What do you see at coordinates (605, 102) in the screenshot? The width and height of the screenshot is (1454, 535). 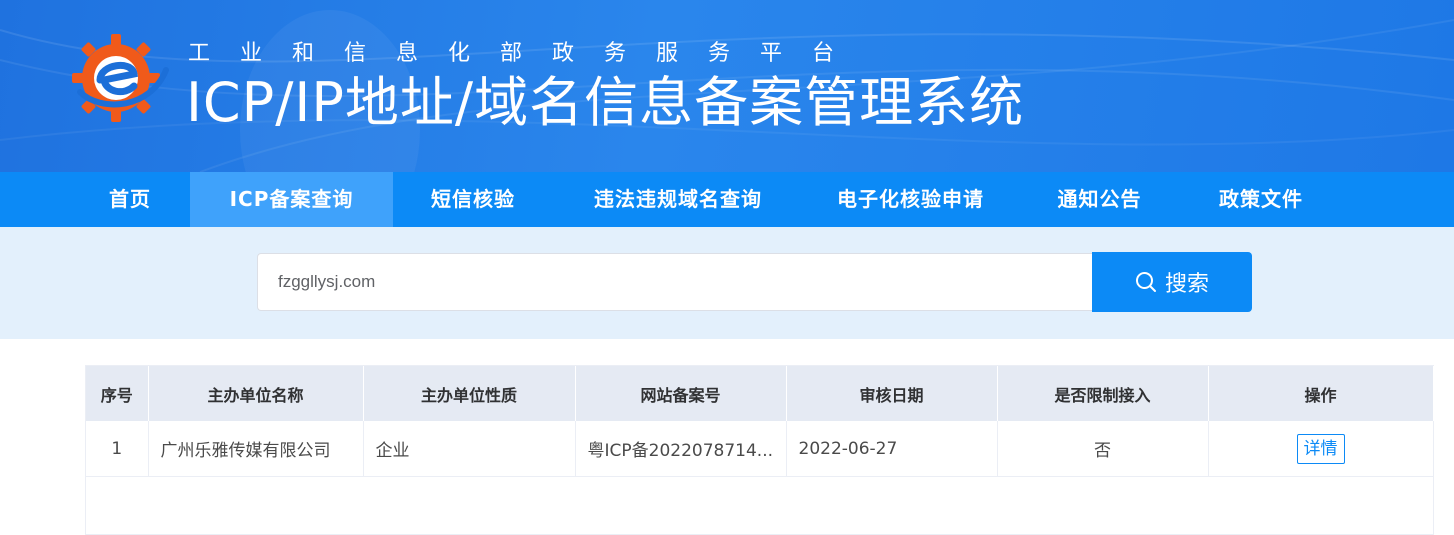 I see `system-title: ICP/IP地址/域名信息备案管理系统` at bounding box center [605, 102].